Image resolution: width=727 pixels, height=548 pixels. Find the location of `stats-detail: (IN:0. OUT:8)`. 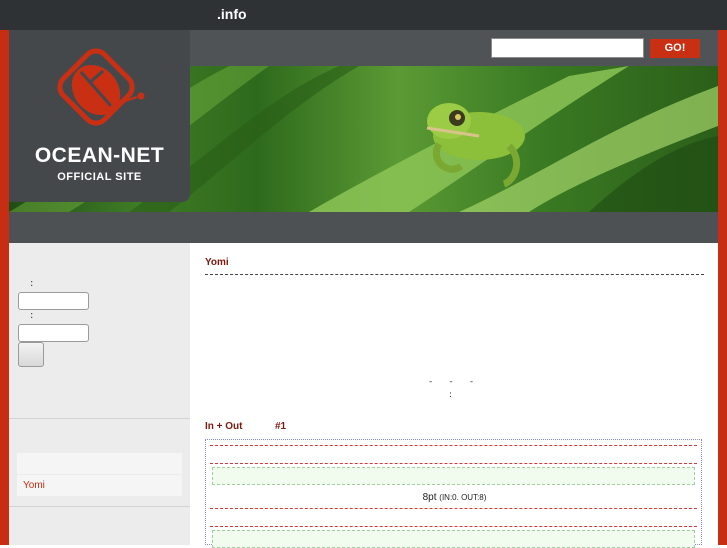

stats-detail: (IN:0. OUT:8) is located at coordinates (463, 497).